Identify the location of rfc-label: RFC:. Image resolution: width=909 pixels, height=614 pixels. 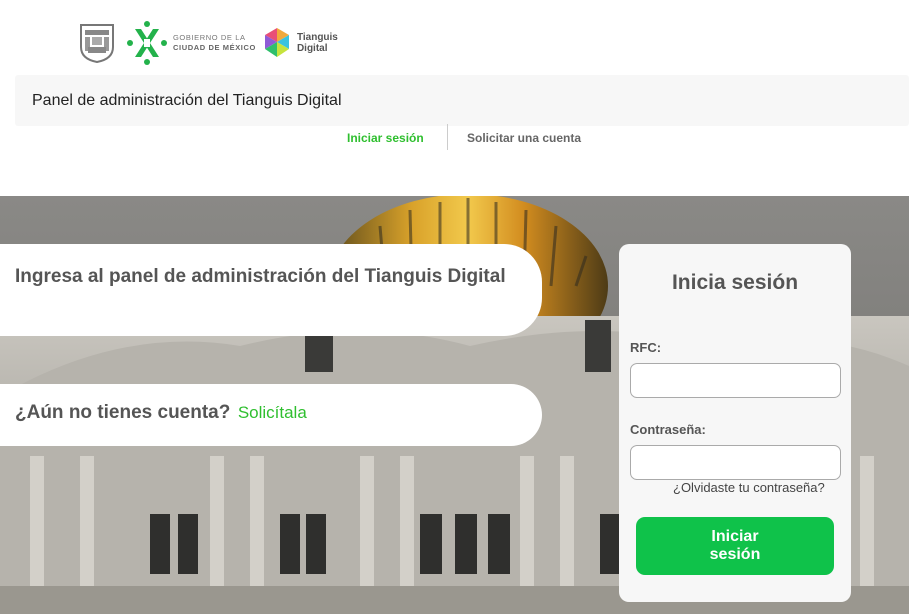
(646, 347).